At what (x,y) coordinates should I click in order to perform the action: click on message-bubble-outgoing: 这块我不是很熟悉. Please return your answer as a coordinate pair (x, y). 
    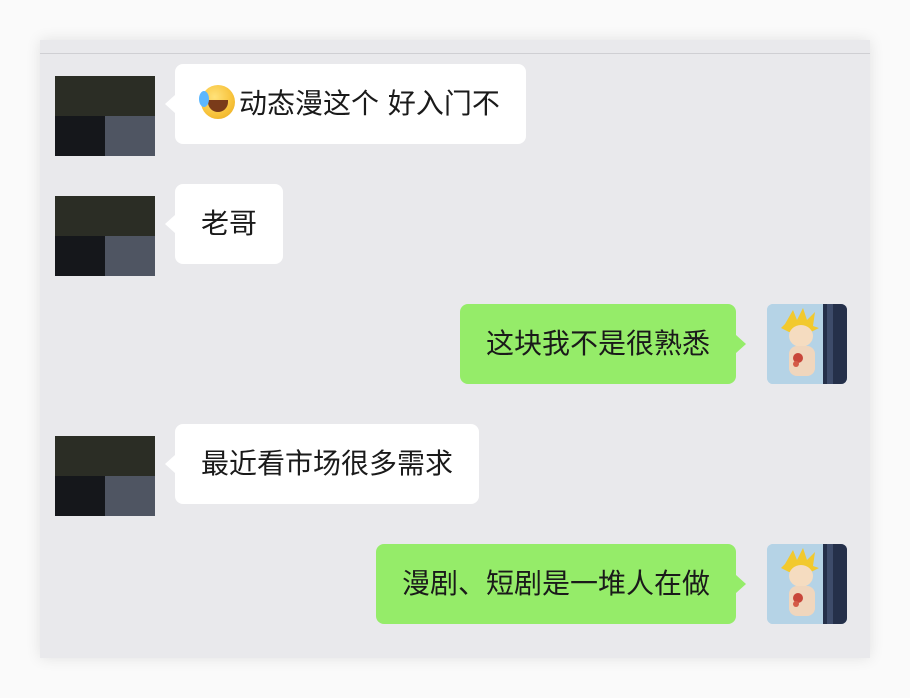
    Looking at the image, I should click on (603, 344).